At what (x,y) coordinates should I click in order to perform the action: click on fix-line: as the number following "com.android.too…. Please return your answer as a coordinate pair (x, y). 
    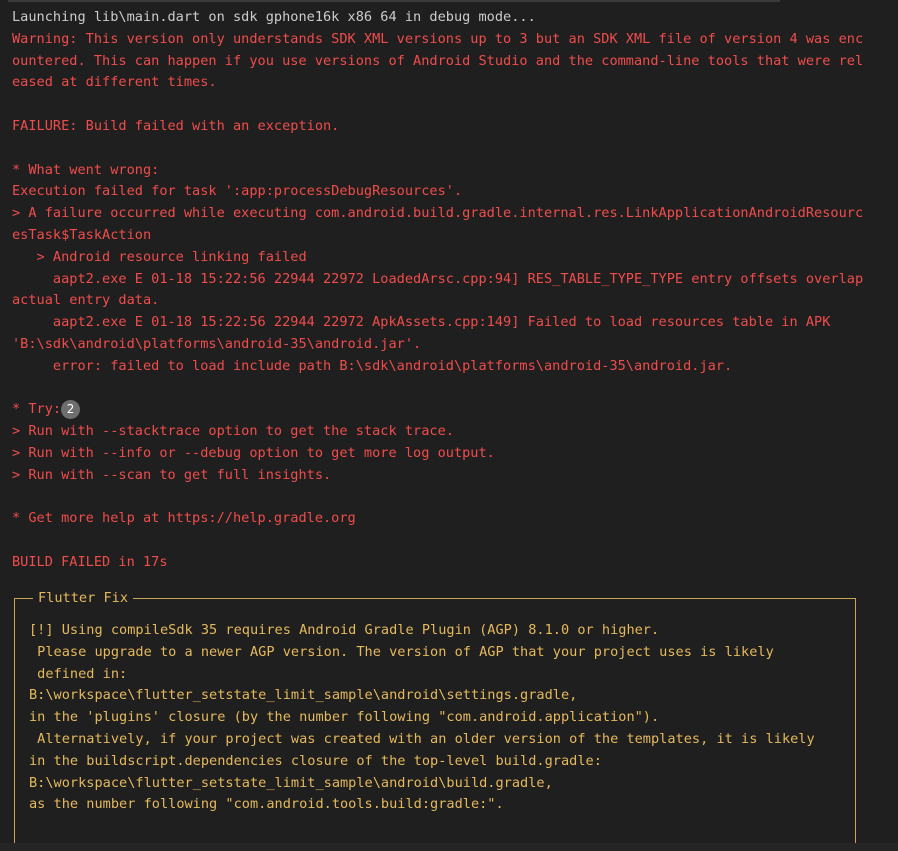
    Looking at the image, I should click on (266, 804).